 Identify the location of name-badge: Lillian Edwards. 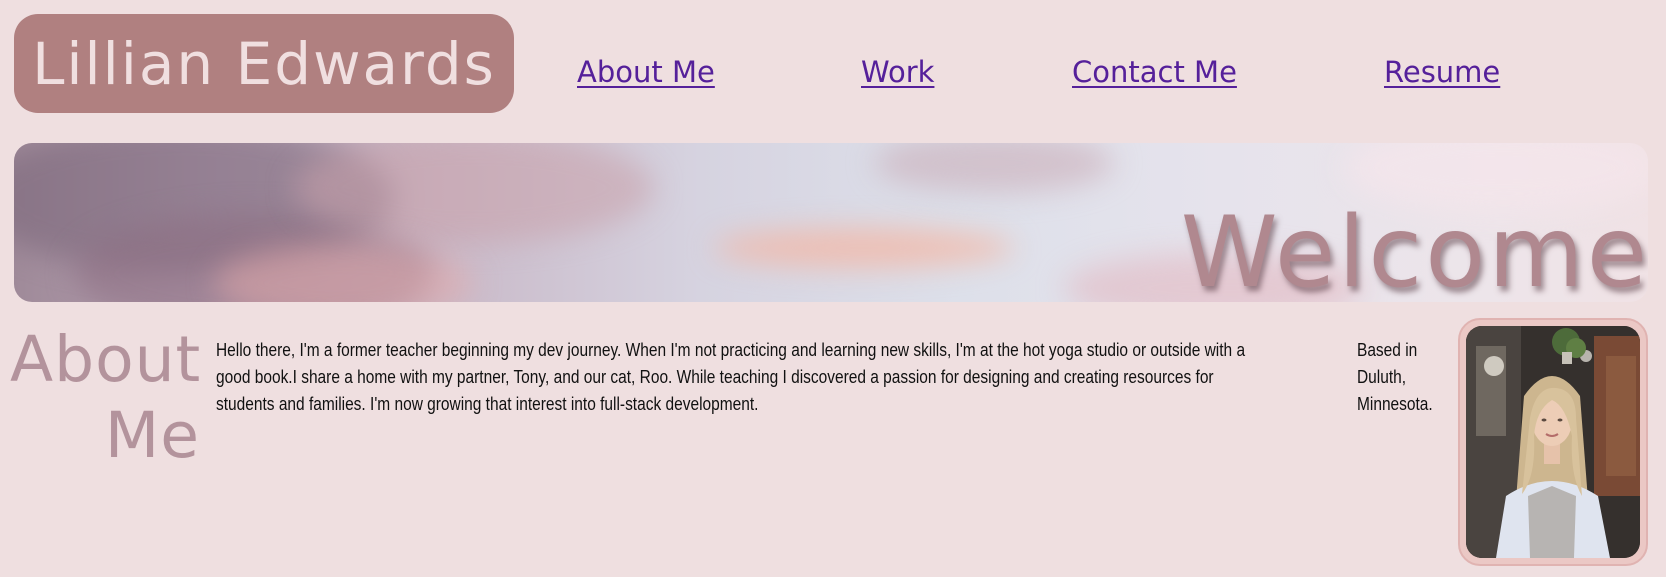
(264, 63).